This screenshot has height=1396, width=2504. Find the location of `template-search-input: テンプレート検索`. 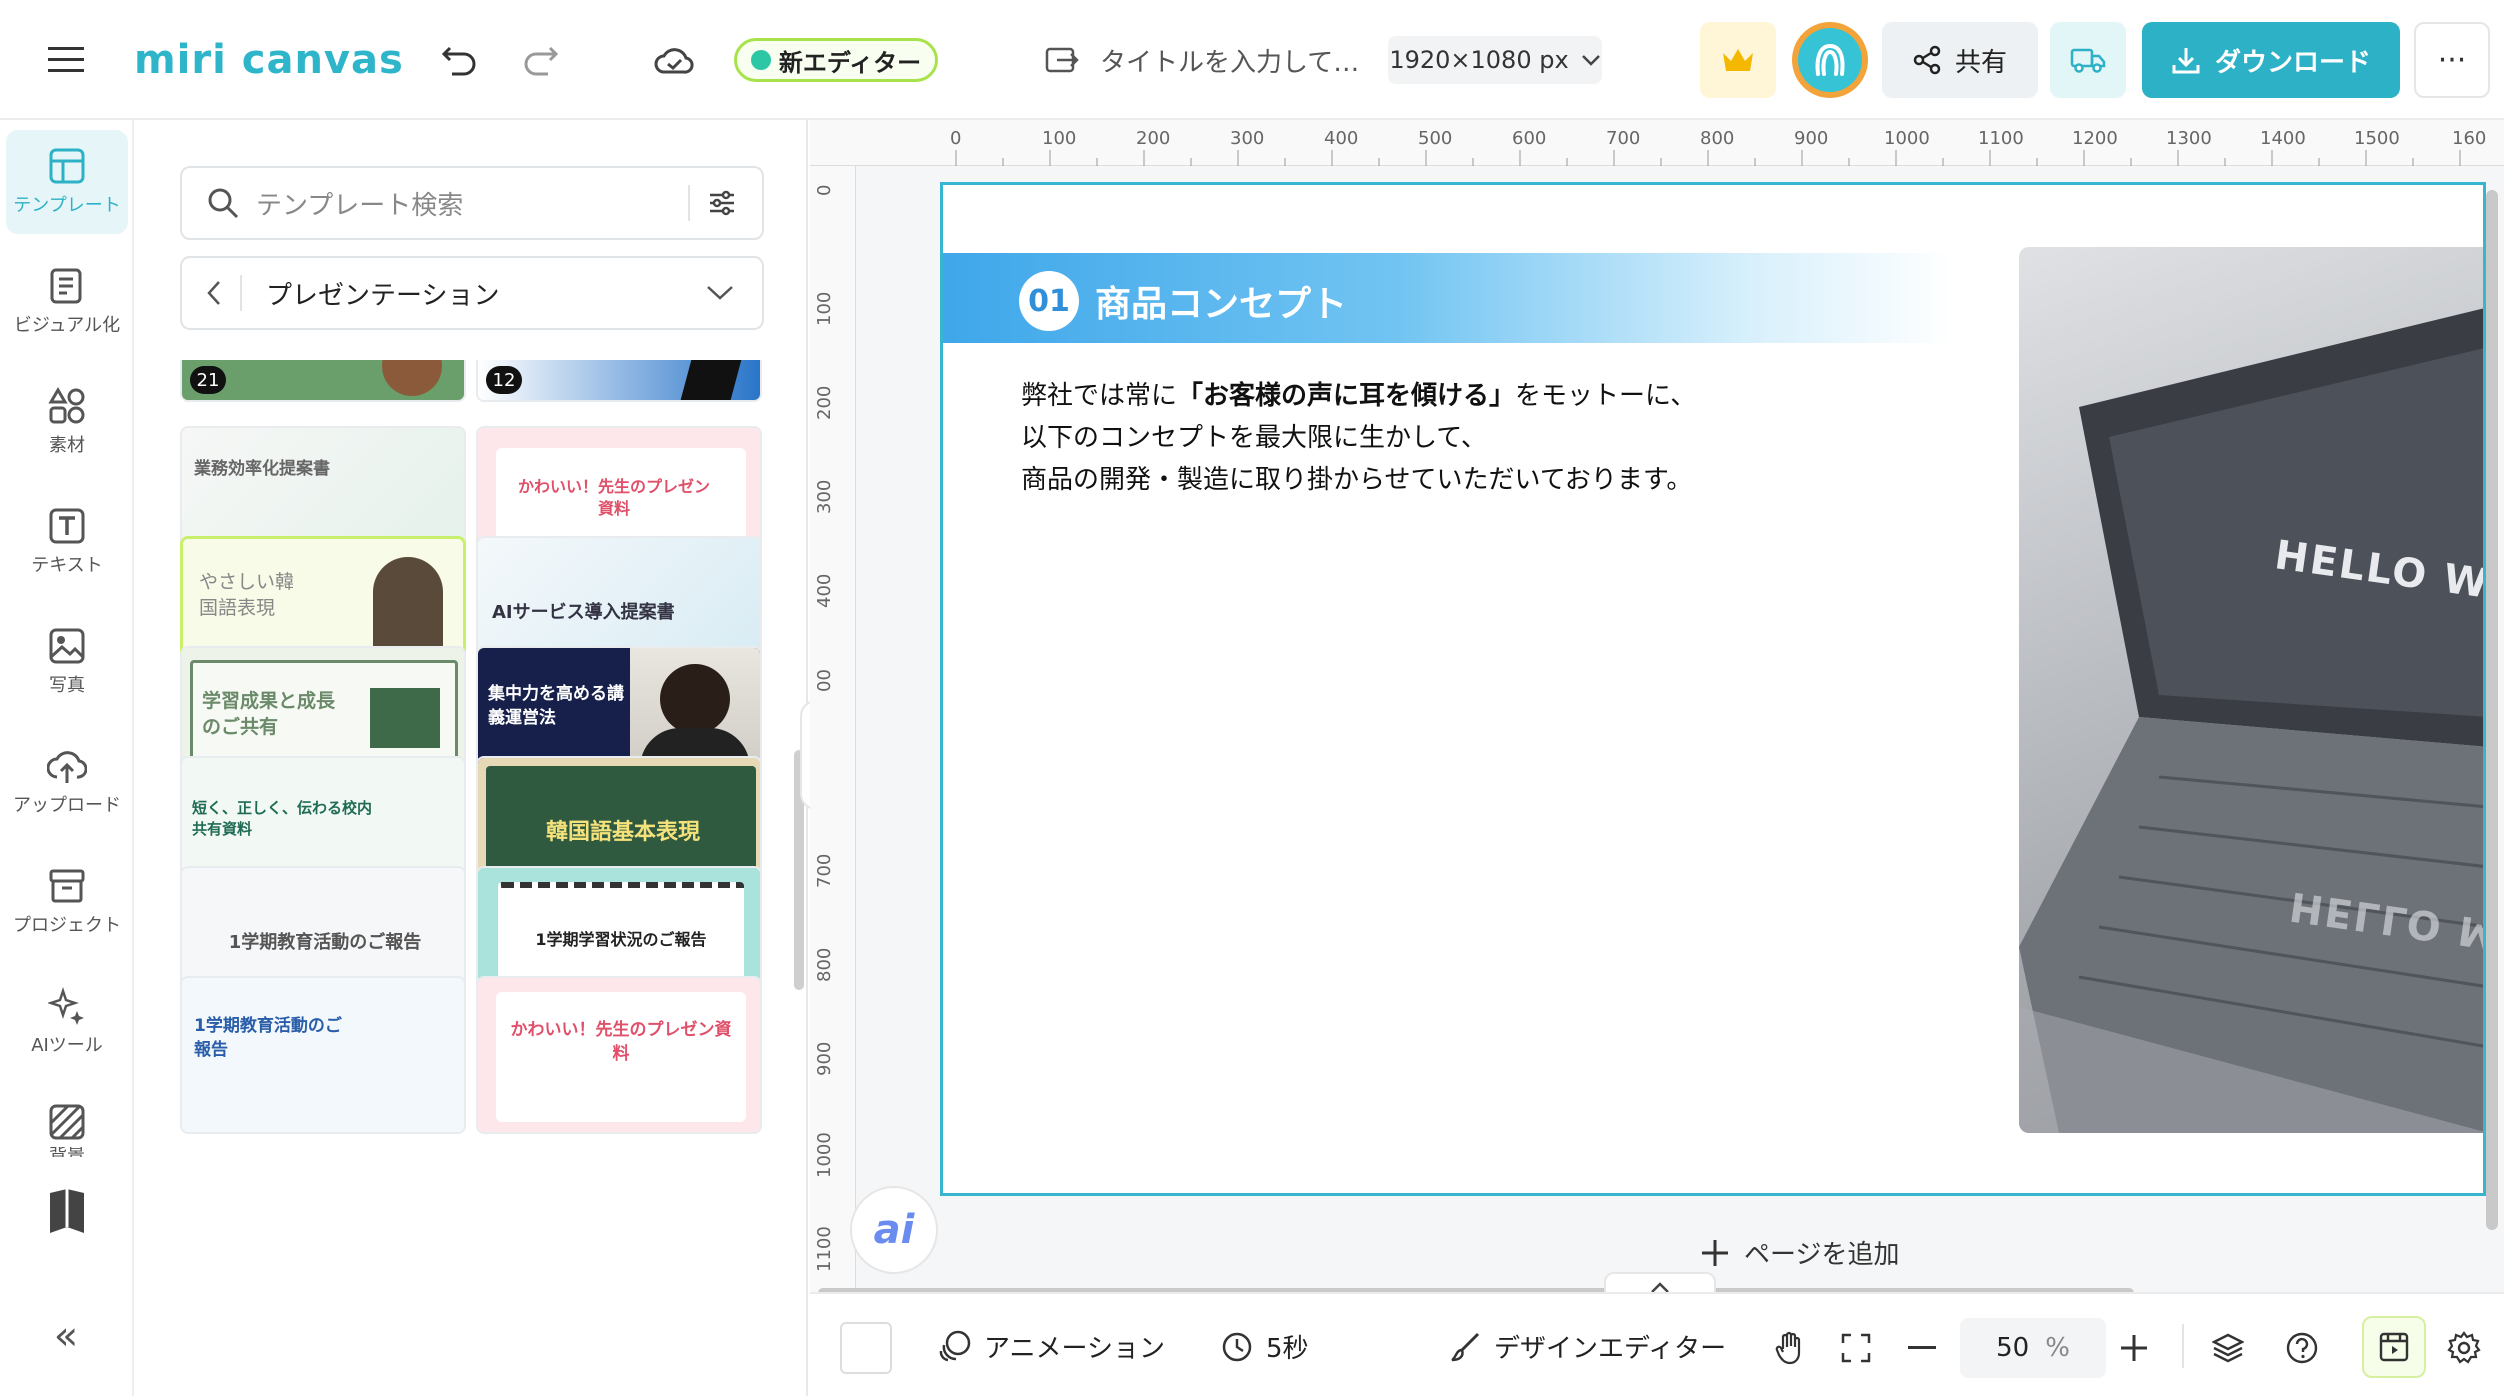

template-search-input: テンプレート検索 is located at coordinates (472, 203).